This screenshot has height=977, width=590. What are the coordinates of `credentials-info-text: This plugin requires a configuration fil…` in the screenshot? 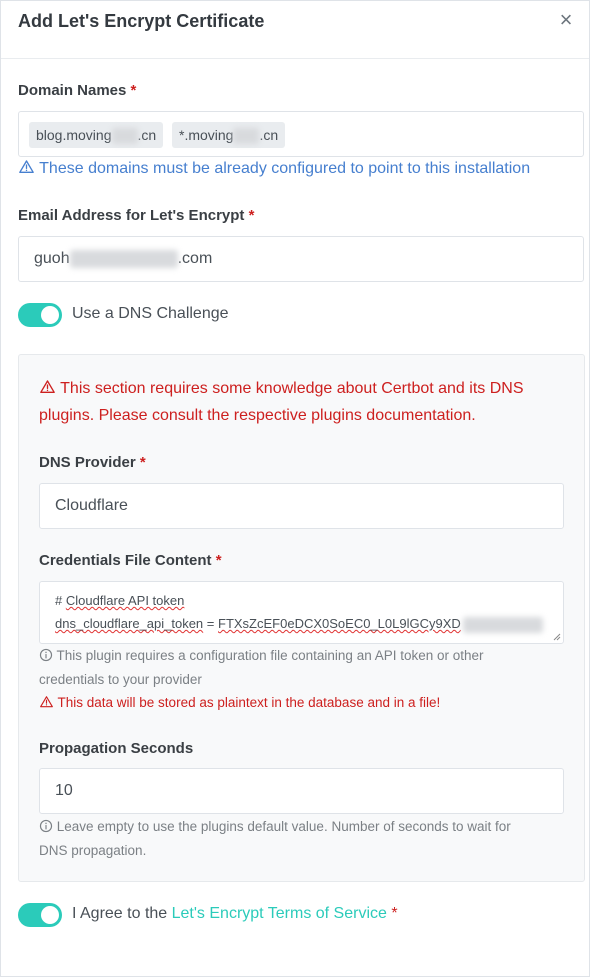 It's located at (270, 655).